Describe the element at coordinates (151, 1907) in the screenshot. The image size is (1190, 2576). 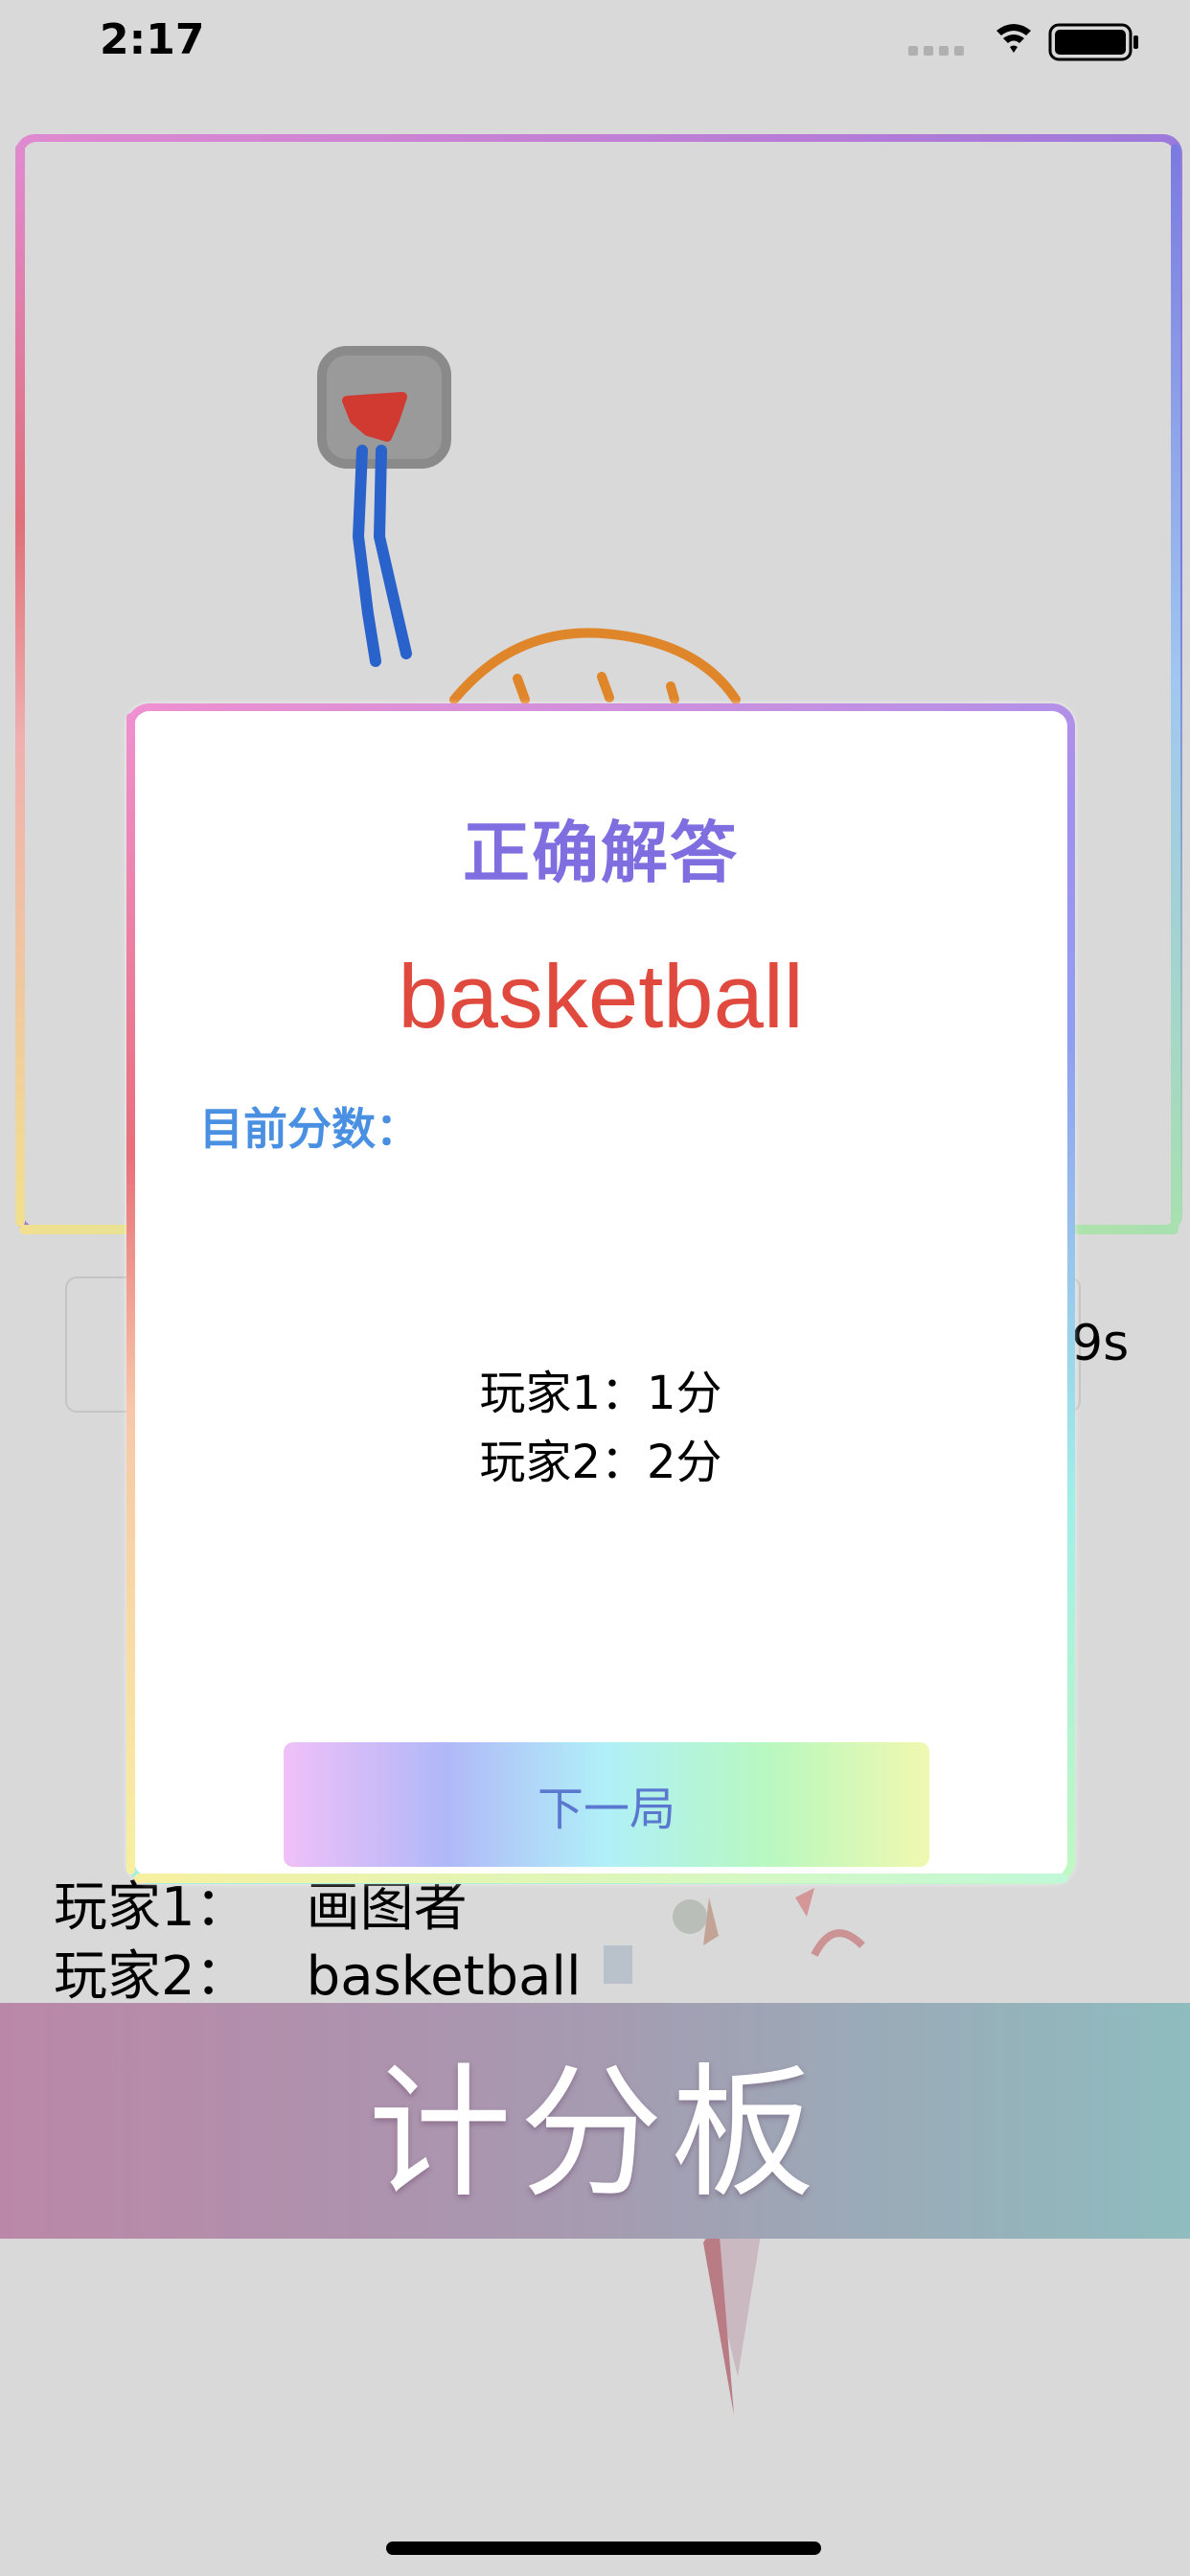
I see `player-name: 玩家1：` at that location.